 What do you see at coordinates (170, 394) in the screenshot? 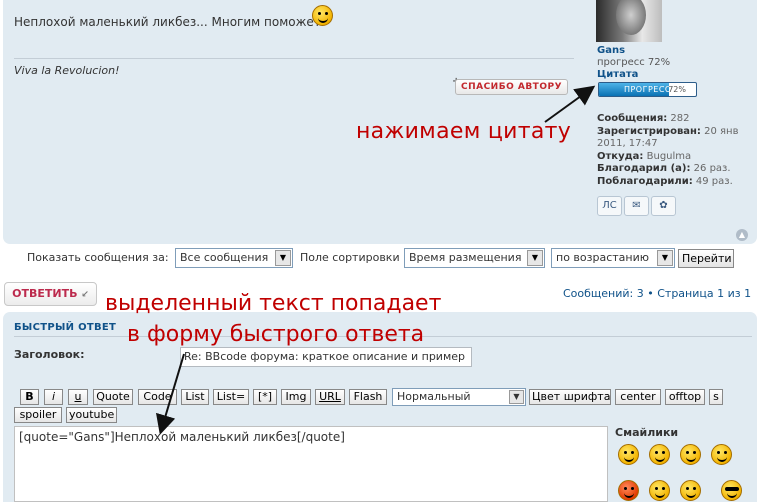
I see `arrow-to-textarea` at bounding box center [170, 394].